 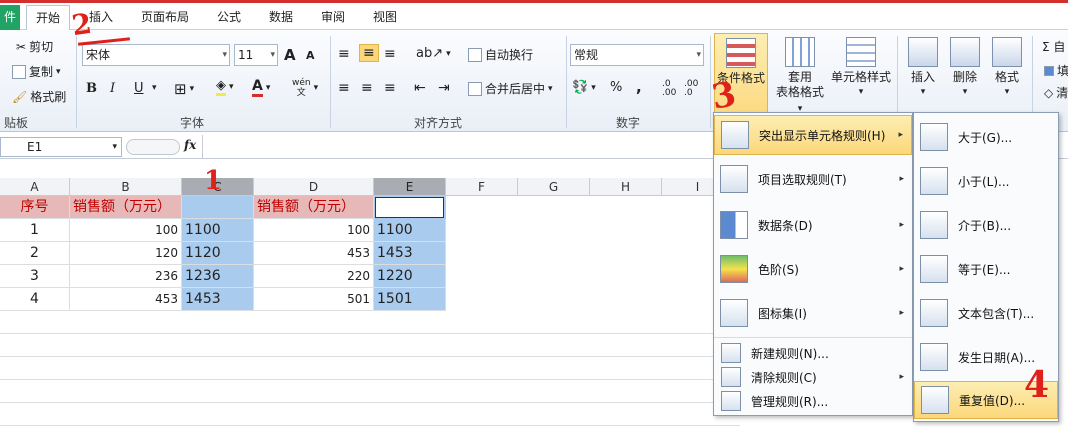 What do you see at coordinates (1007, 68) in the screenshot?
I see `format-cells-button: 格式 ▾` at bounding box center [1007, 68].